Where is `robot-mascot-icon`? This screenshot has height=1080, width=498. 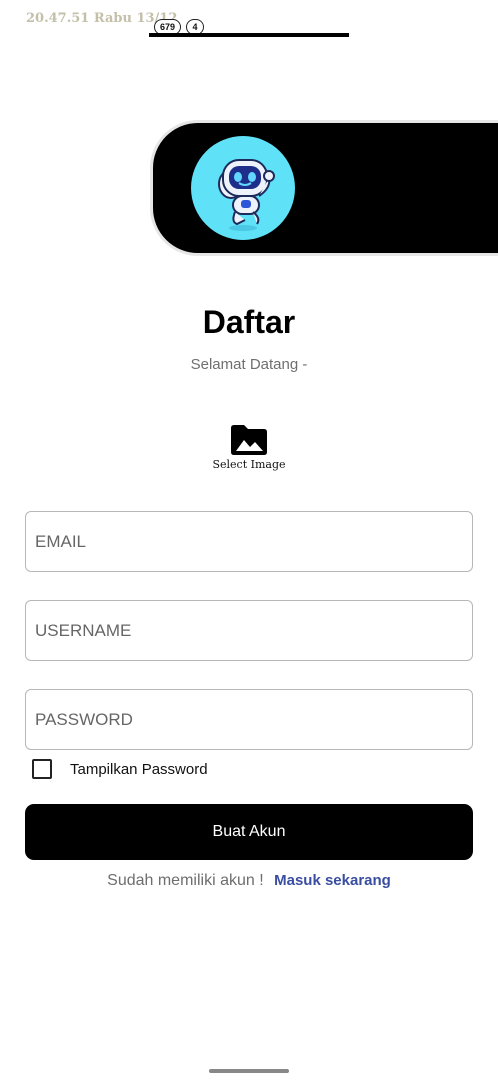 robot-mascot-icon is located at coordinates (243, 188).